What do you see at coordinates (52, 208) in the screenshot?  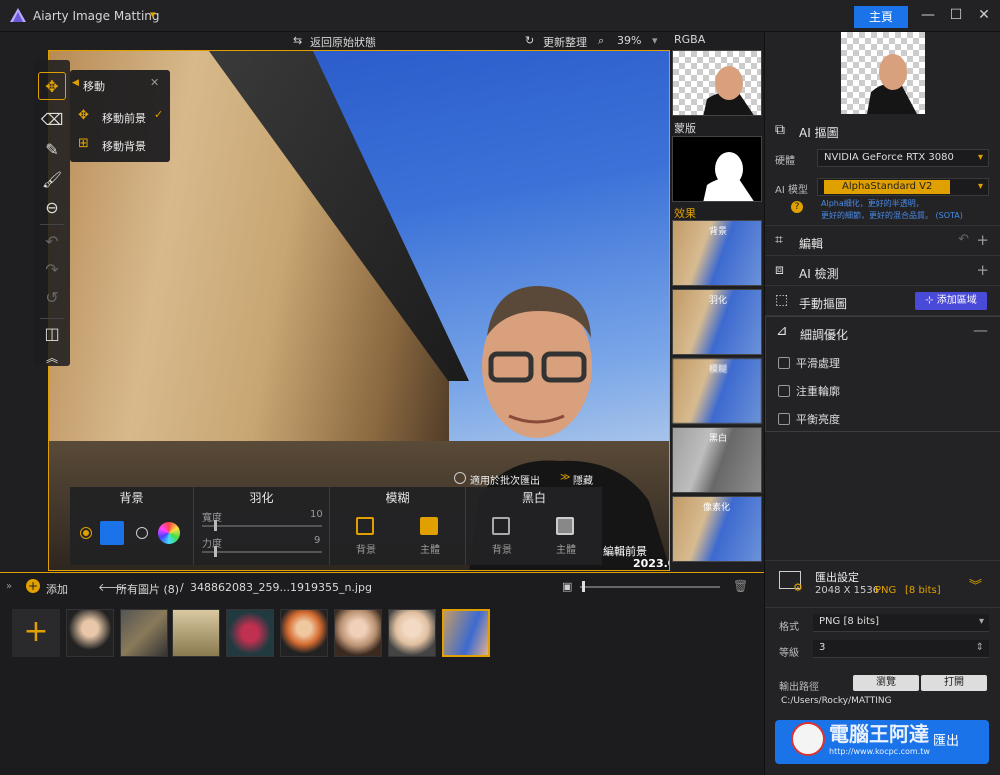 I see `brush-size-icon: ⊖` at bounding box center [52, 208].